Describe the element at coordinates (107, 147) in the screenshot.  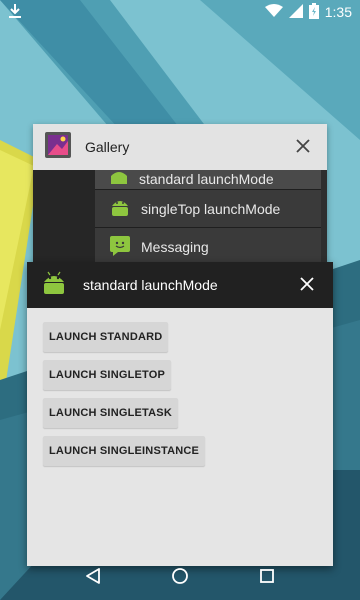
I see `gallery-card-title: Gallery` at that location.